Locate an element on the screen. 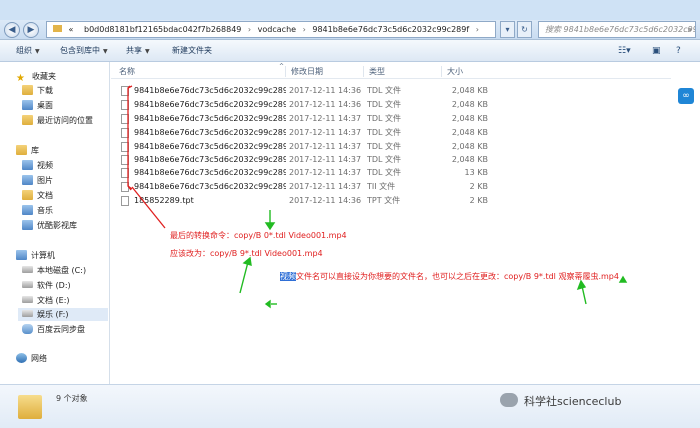 Image resolution: width=700 pixels, height=428 pixels. sidebar-item-downloads: 下载 is located at coordinates (37, 90).